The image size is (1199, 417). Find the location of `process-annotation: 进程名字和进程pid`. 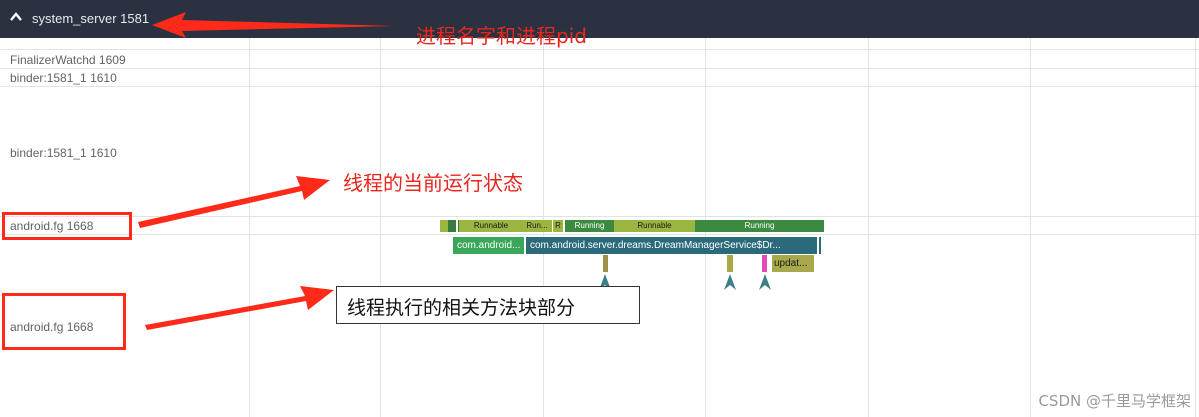

process-annotation: 进程名字和进程pid is located at coordinates (501, 36).